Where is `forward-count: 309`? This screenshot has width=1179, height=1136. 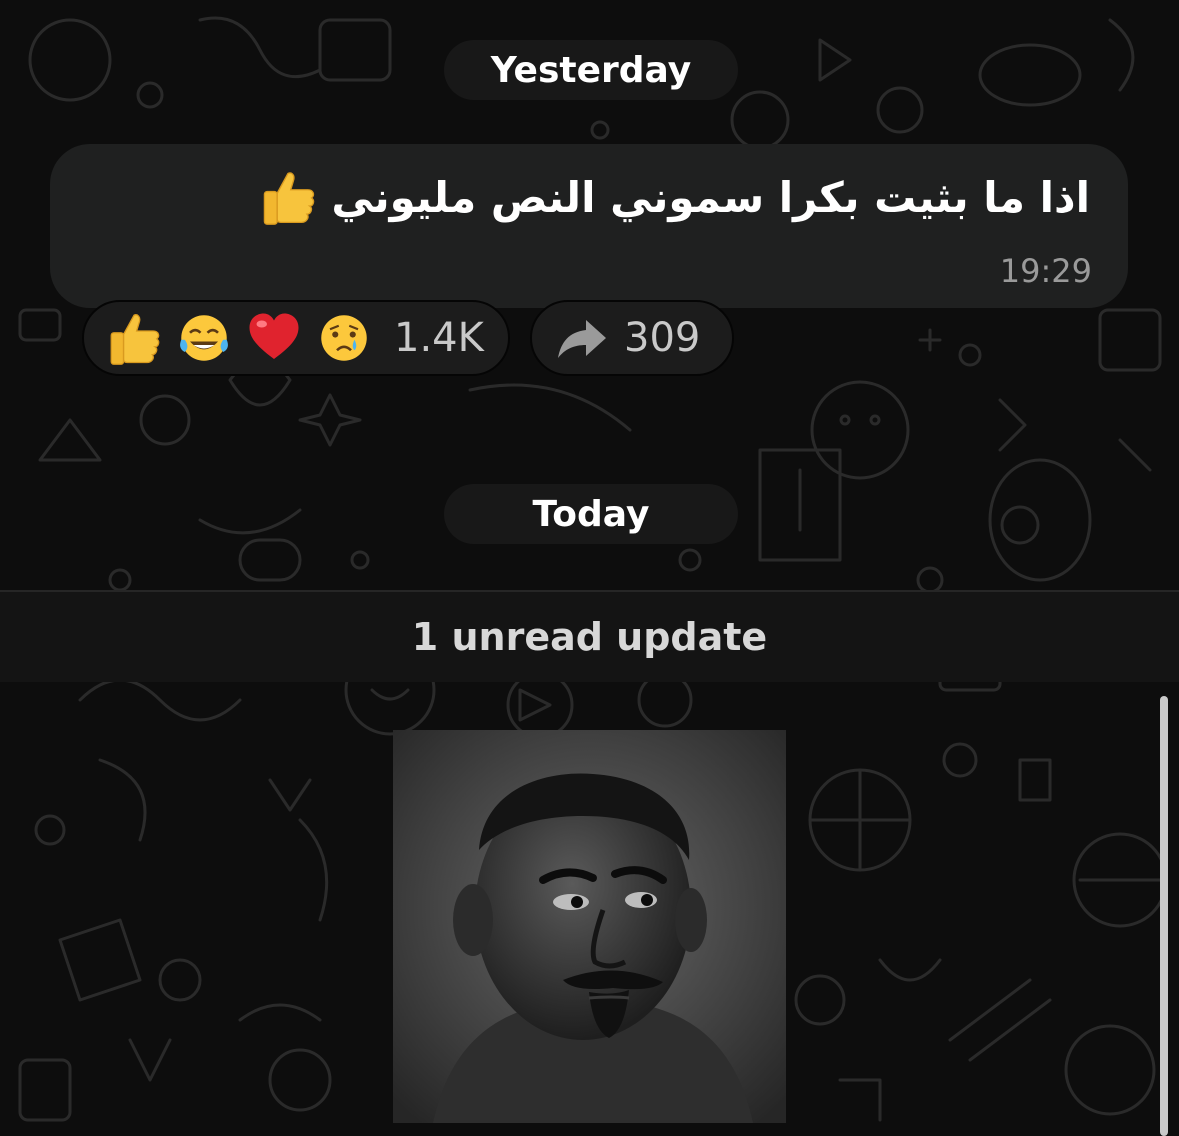 forward-count: 309 is located at coordinates (662, 338).